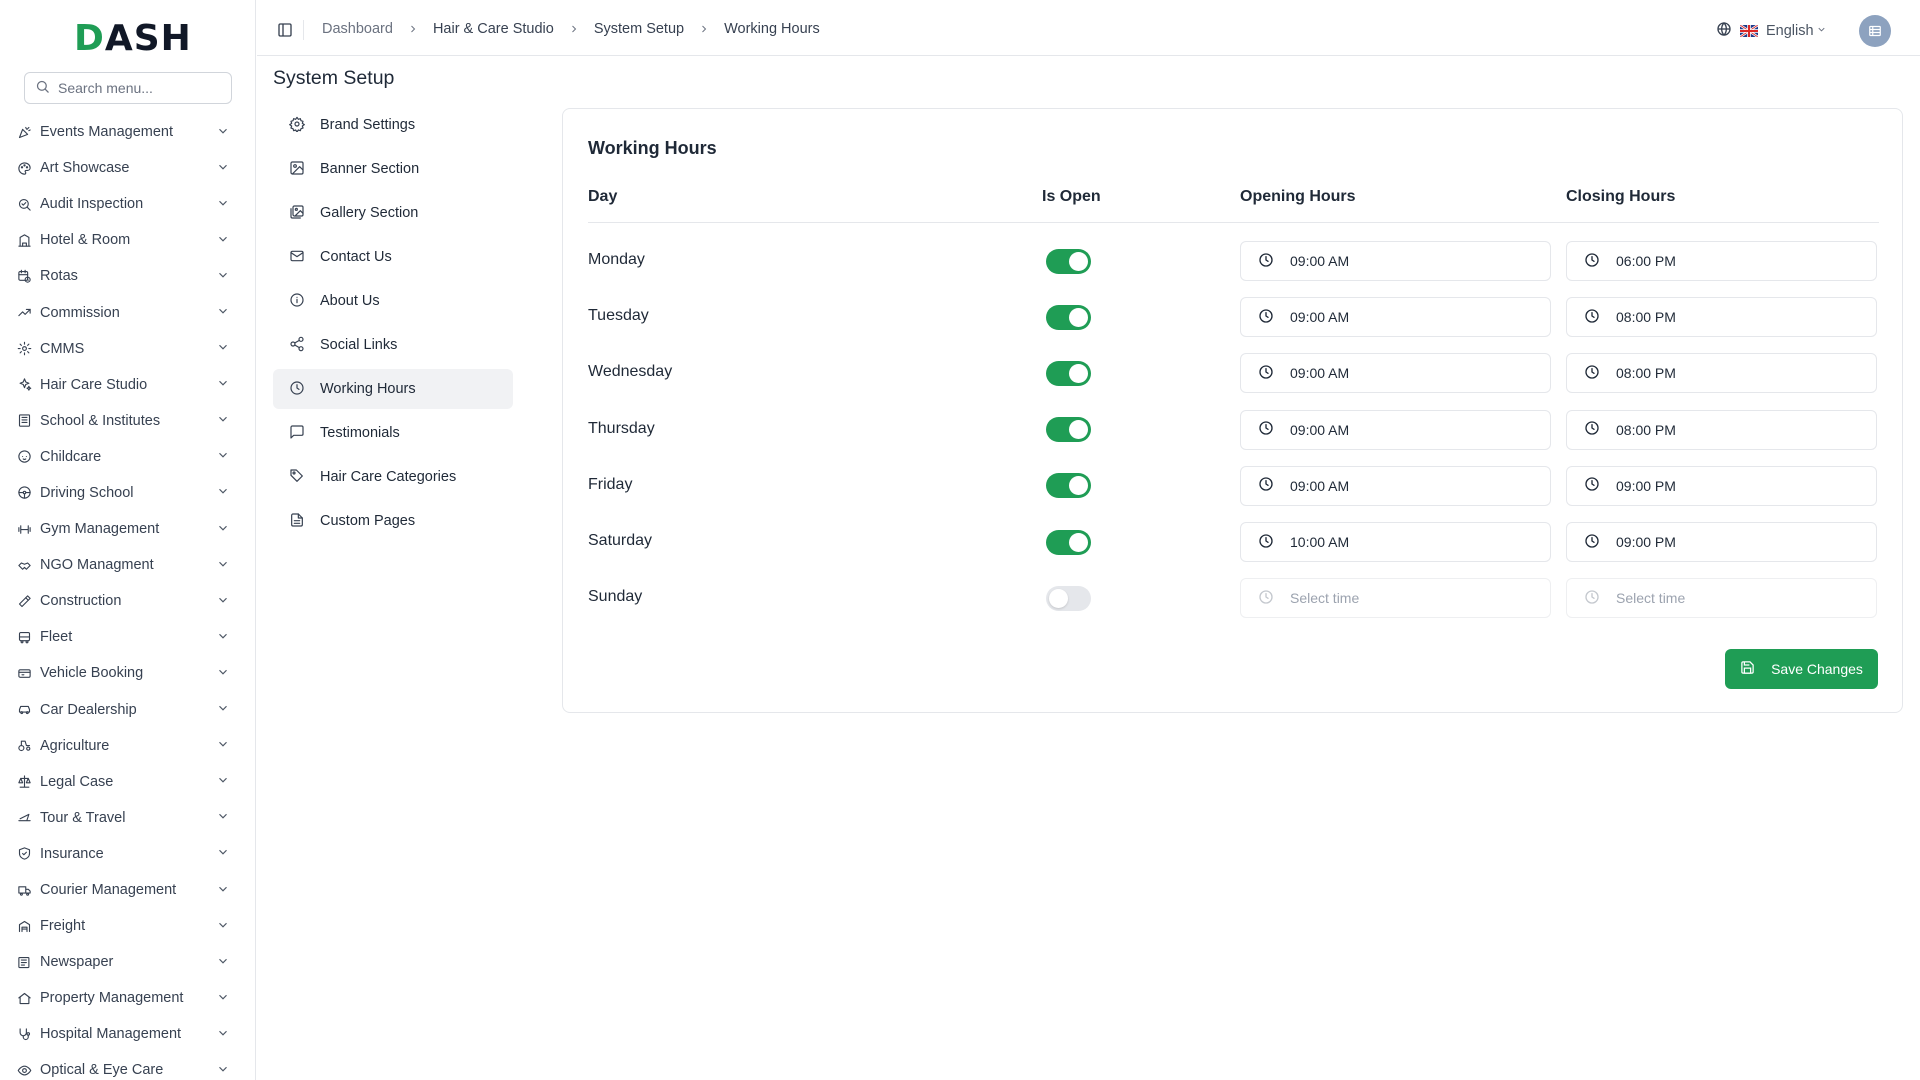 The width and height of the screenshot is (1920, 1080). What do you see at coordinates (1817, 669) in the screenshot?
I see `save-changes-label: Save Changes` at bounding box center [1817, 669].